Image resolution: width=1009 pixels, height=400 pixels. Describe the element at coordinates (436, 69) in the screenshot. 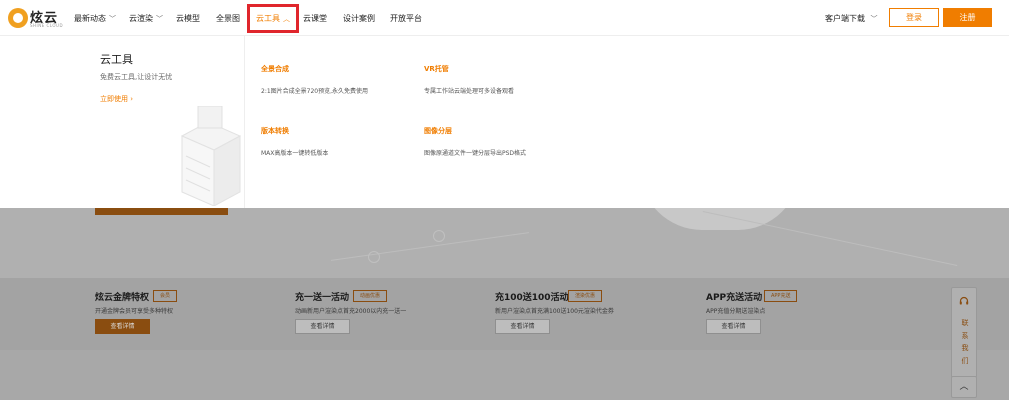

I see `tool-vr-title: VR托管` at that location.